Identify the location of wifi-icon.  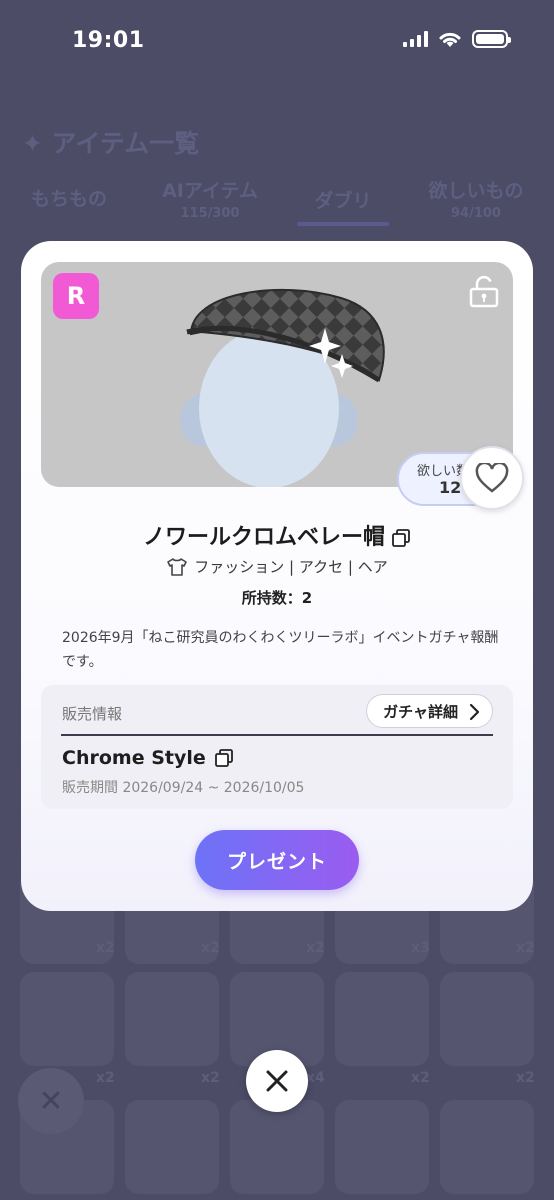
(450, 39).